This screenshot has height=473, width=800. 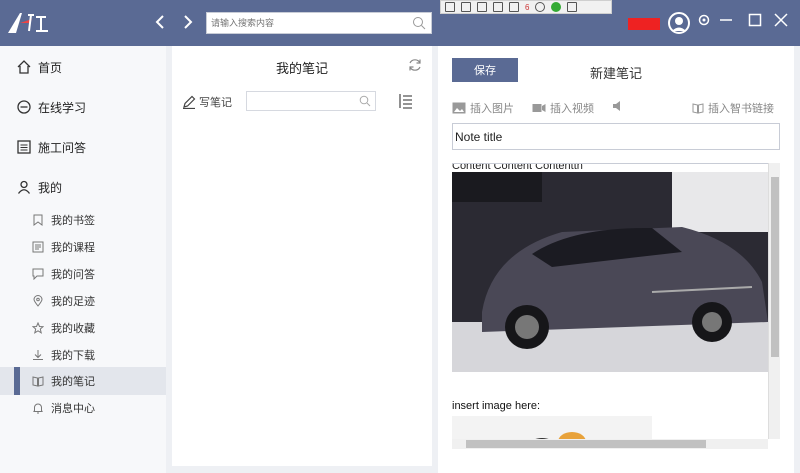 I want to click on write-note-button: 写笔记, so click(x=207, y=102).